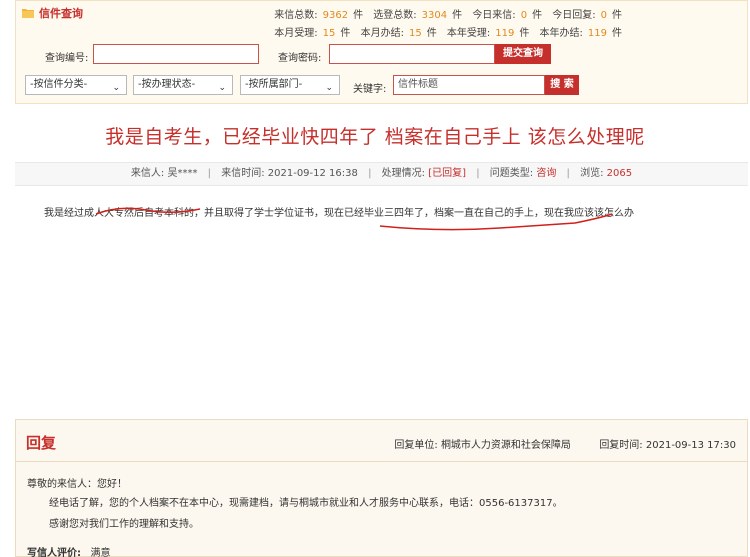  I want to click on reply-greeting: 尊敬的来信人：您好！, so click(77, 484).